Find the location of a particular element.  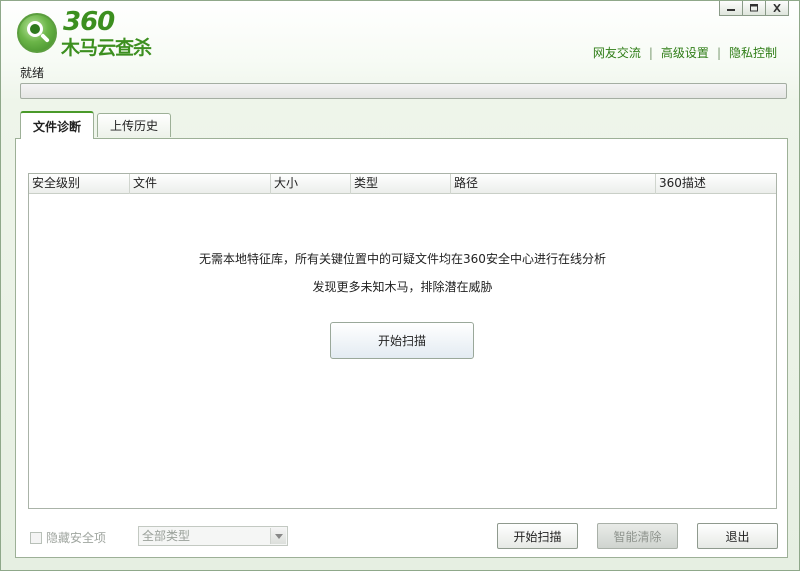

checkbox-icon is located at coordinates (36, 537).